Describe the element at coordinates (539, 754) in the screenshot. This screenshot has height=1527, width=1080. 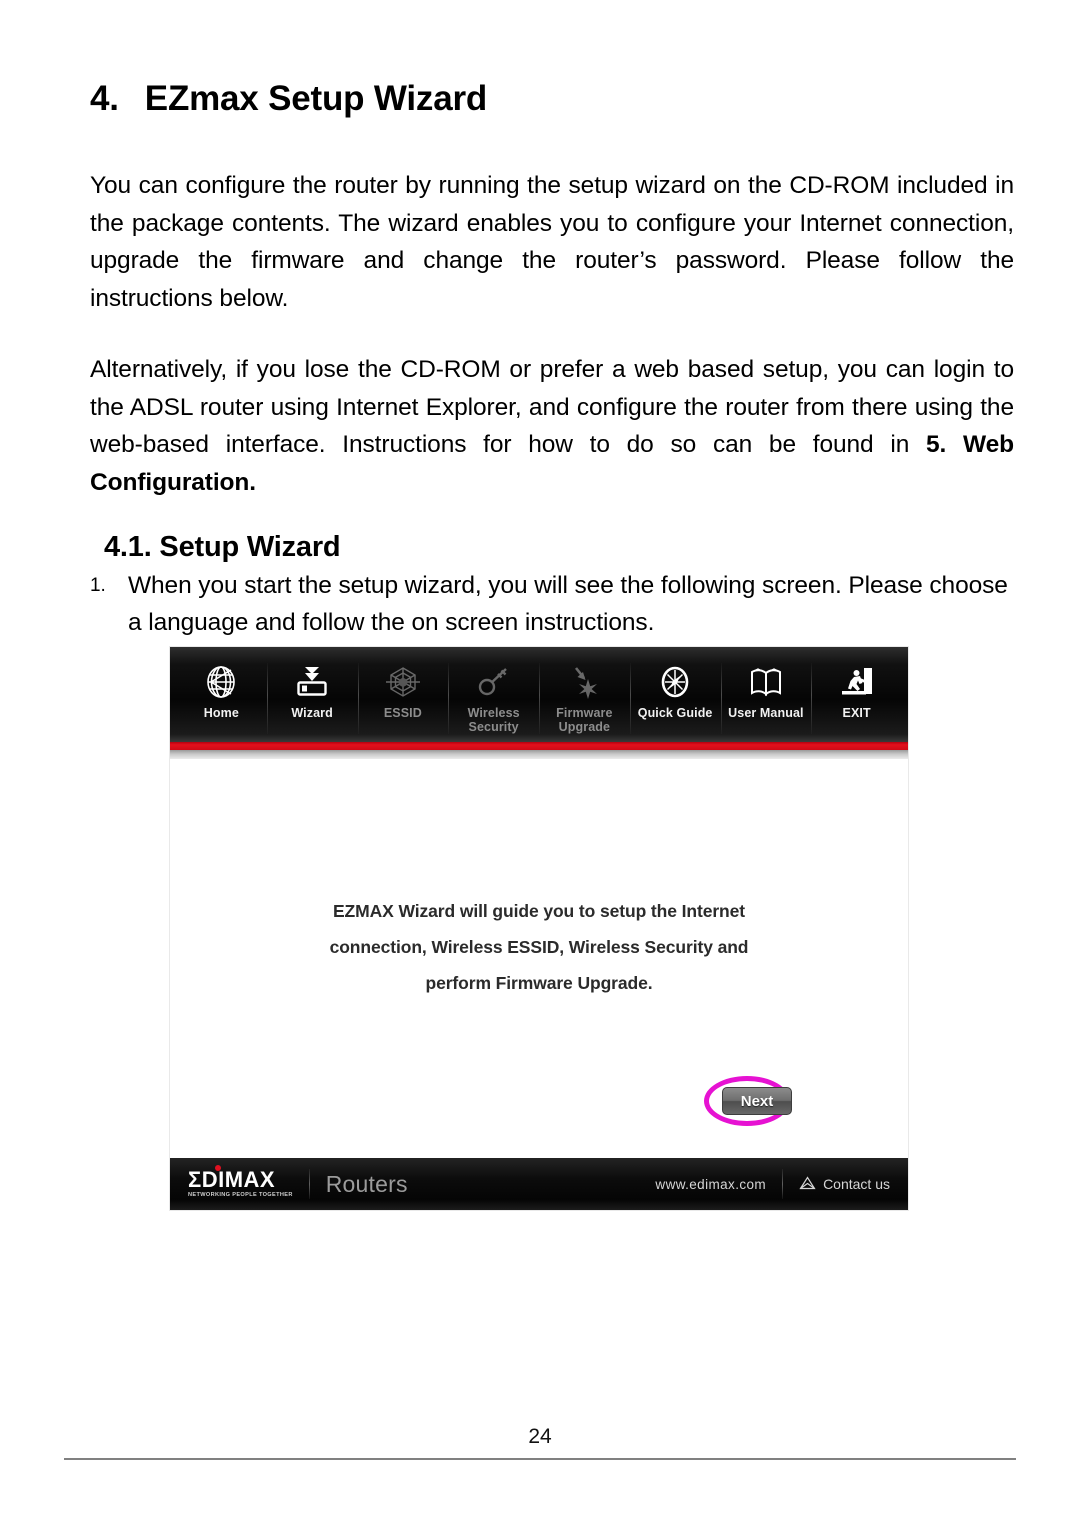
I see `toolbar-shadow-strip` at that location.